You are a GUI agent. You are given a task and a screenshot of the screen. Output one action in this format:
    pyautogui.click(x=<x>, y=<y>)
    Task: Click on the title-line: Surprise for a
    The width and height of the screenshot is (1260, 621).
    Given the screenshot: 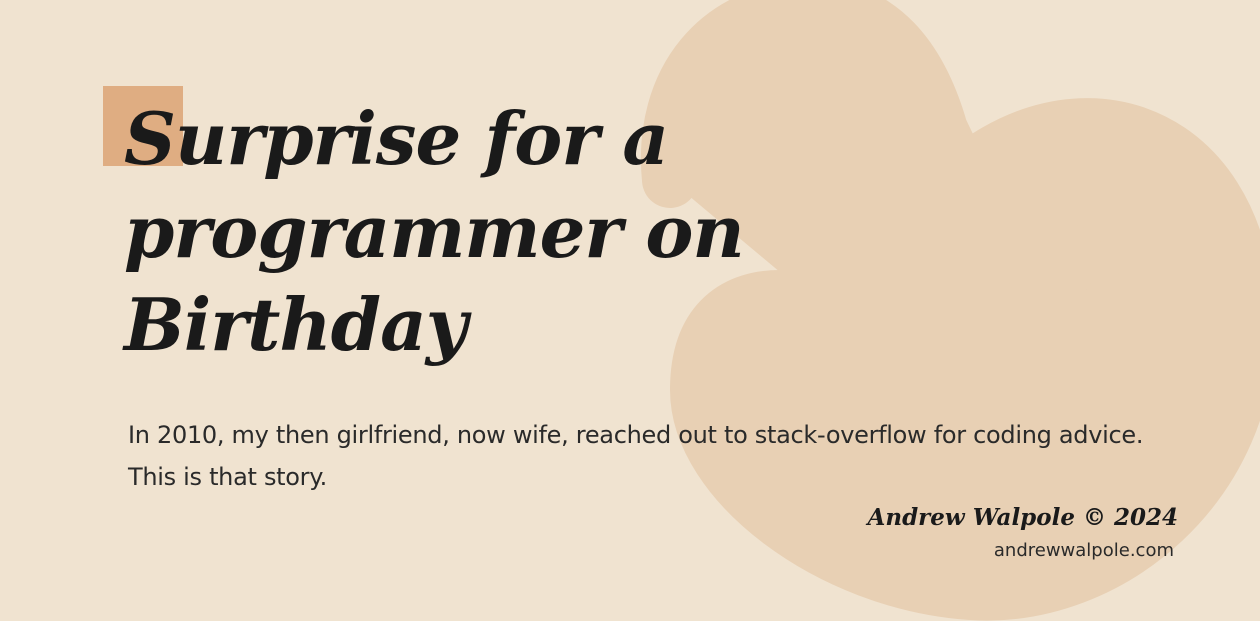 What is the action you would take?
    pyautogui.click(x=396, y=138)
    